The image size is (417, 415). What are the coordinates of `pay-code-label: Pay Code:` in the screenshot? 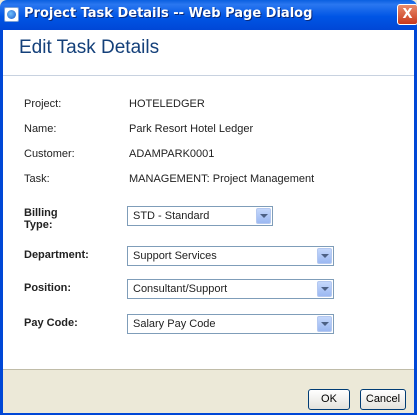 It's located at (51, 323).